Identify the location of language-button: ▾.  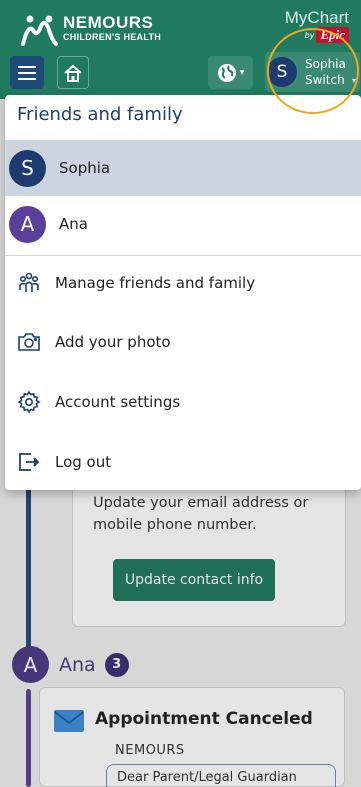
(230, 72).